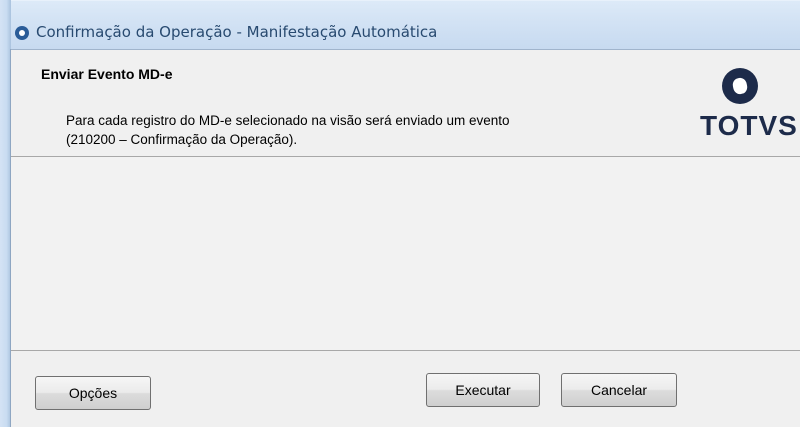 Image resolution: width=800 pixels, height=427 pixels. I want to click on window-frame-left, so click(5, 213).